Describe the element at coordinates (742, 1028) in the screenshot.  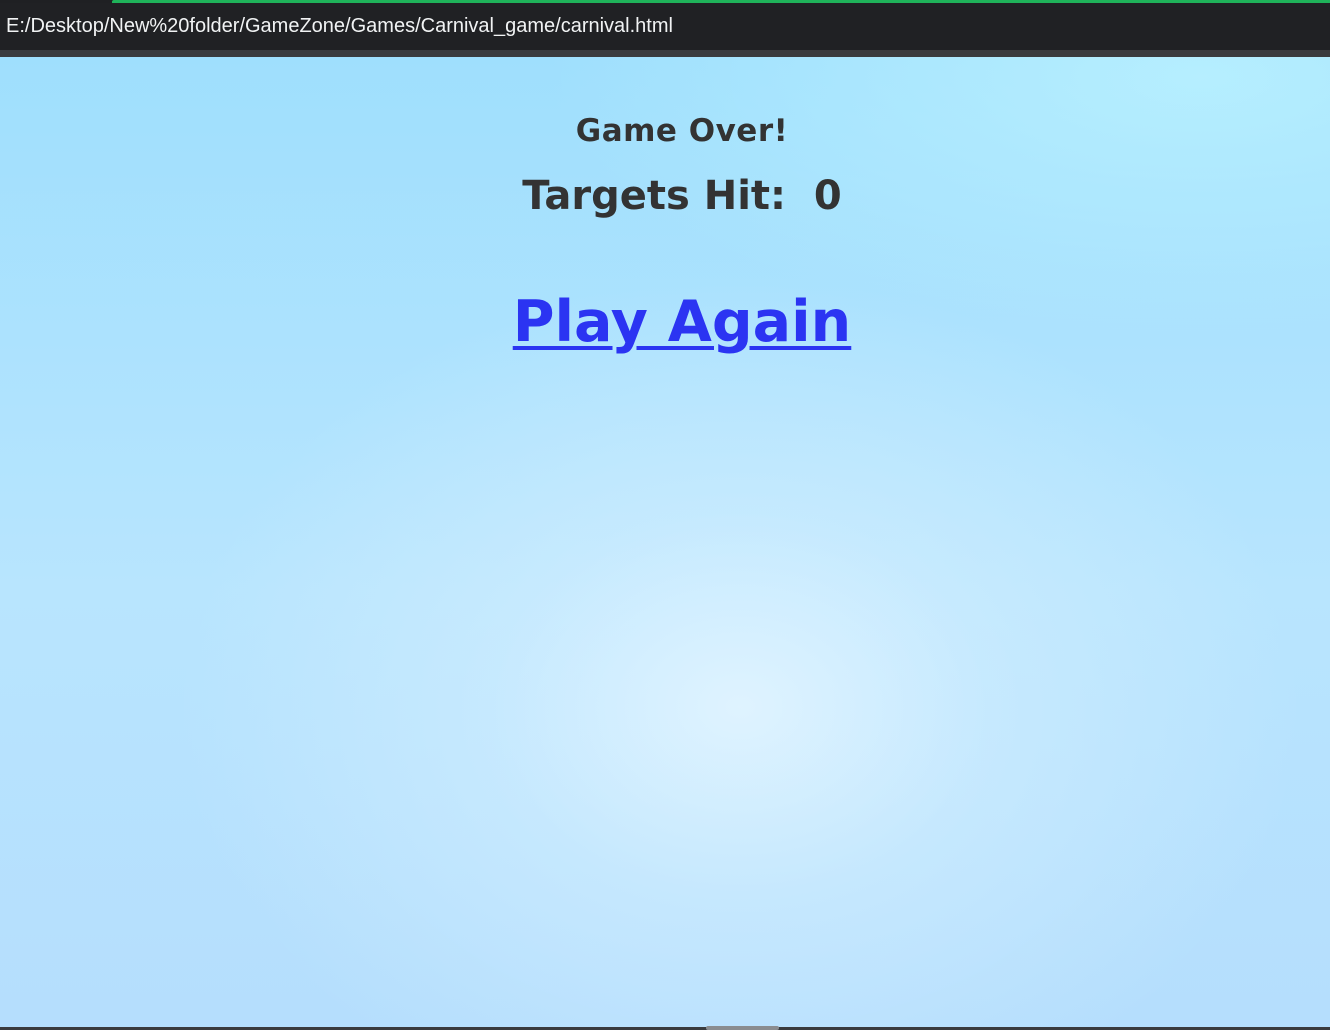
I see `scrollbar-thumb` at that location.